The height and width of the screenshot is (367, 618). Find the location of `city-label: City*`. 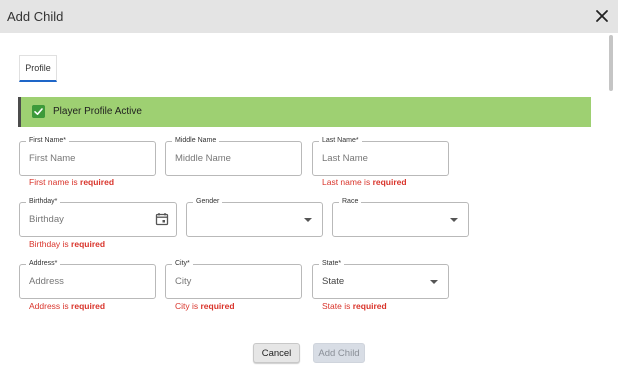

city-label: City* is located at coordinates (182, 264).